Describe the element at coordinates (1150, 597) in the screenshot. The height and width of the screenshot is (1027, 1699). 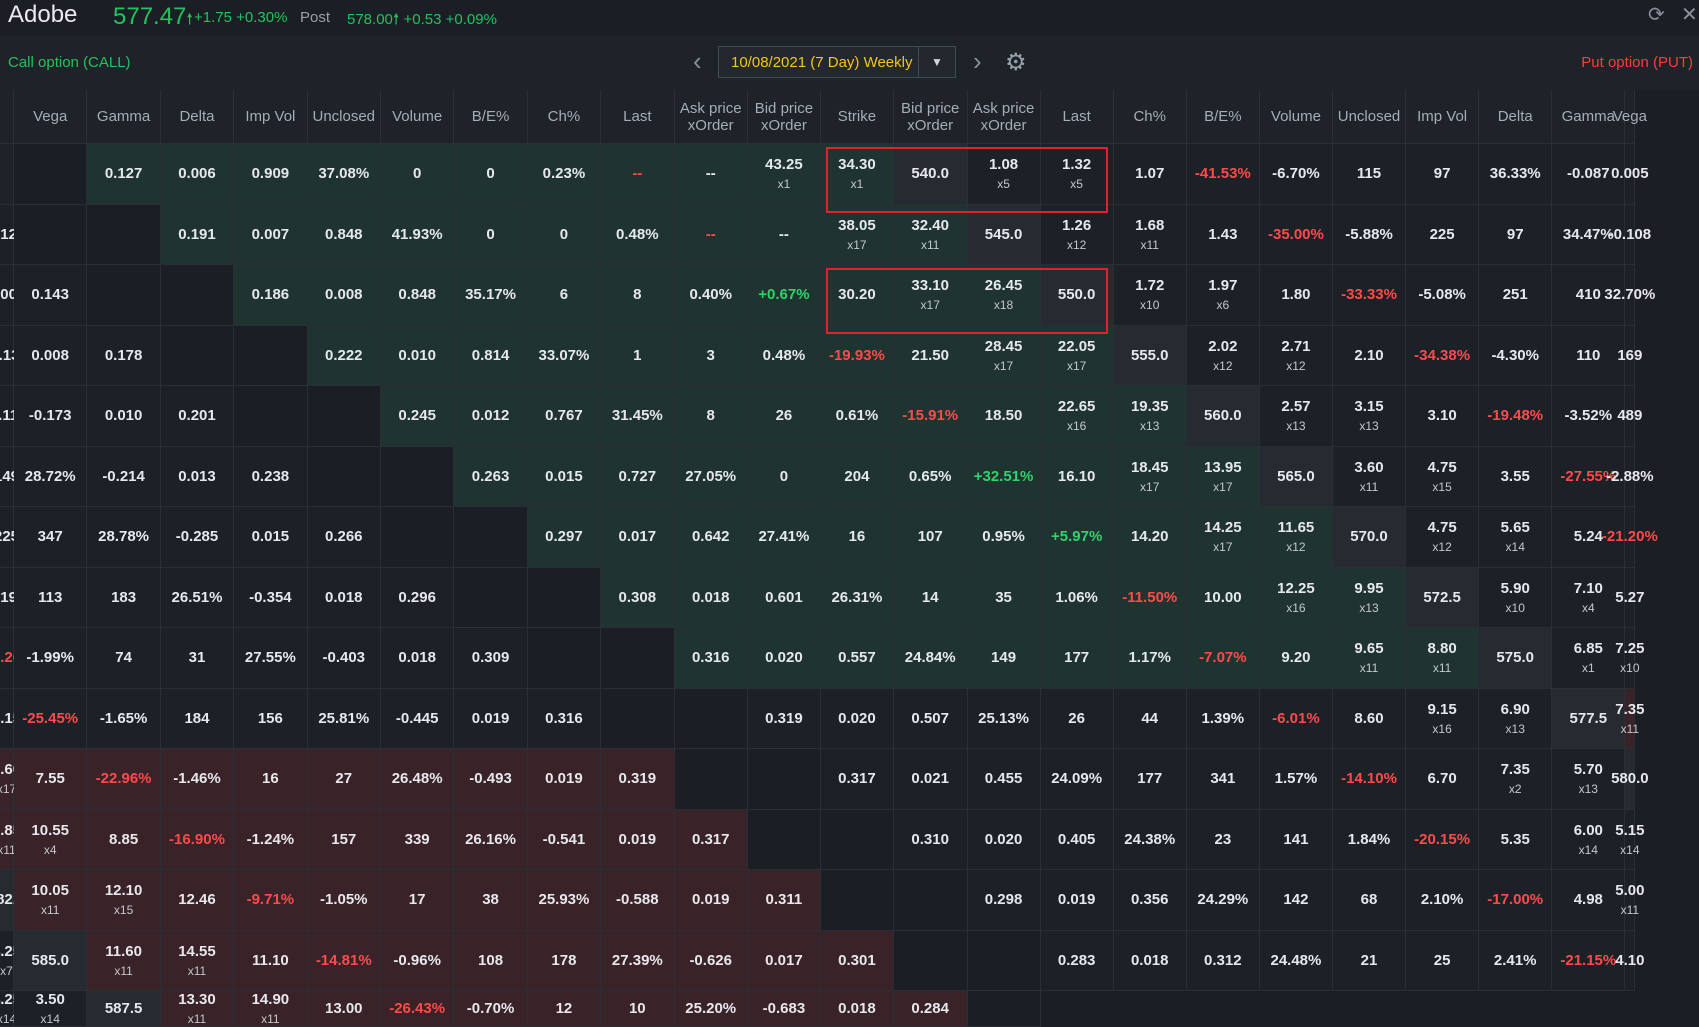
I see `call-ch-cell: -11.50%` at that location.